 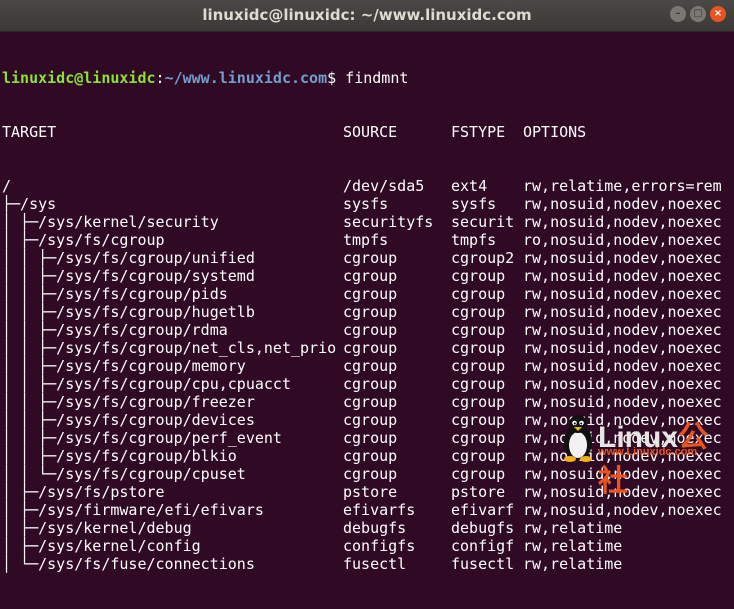 What do you see at coordinates (124, 366) in the screenshot?
I see `cell-target: │ │ ├─/sys/fs/cgroup/memory` at bounding box center [124, 366].